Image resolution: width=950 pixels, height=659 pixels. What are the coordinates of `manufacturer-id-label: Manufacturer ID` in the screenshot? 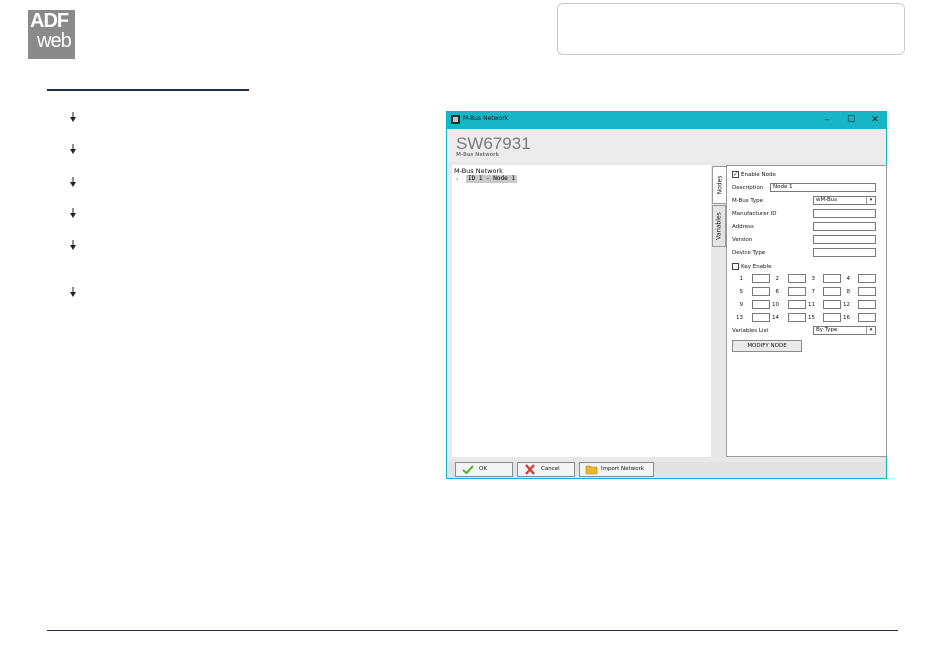 It's located at (754, 214).